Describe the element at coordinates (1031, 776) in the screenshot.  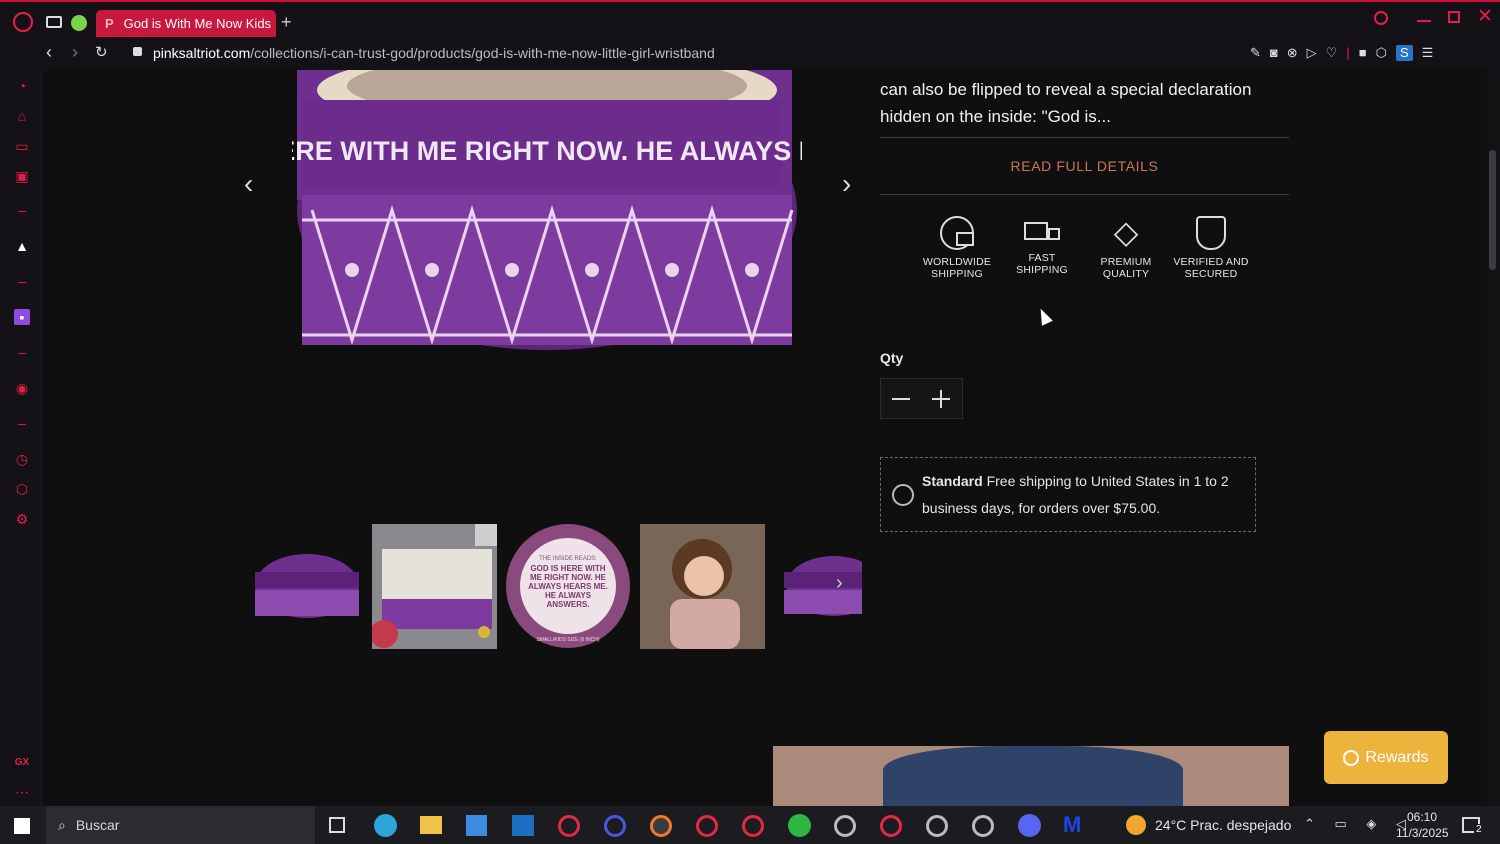
I see `lifestyle-image` at that location.